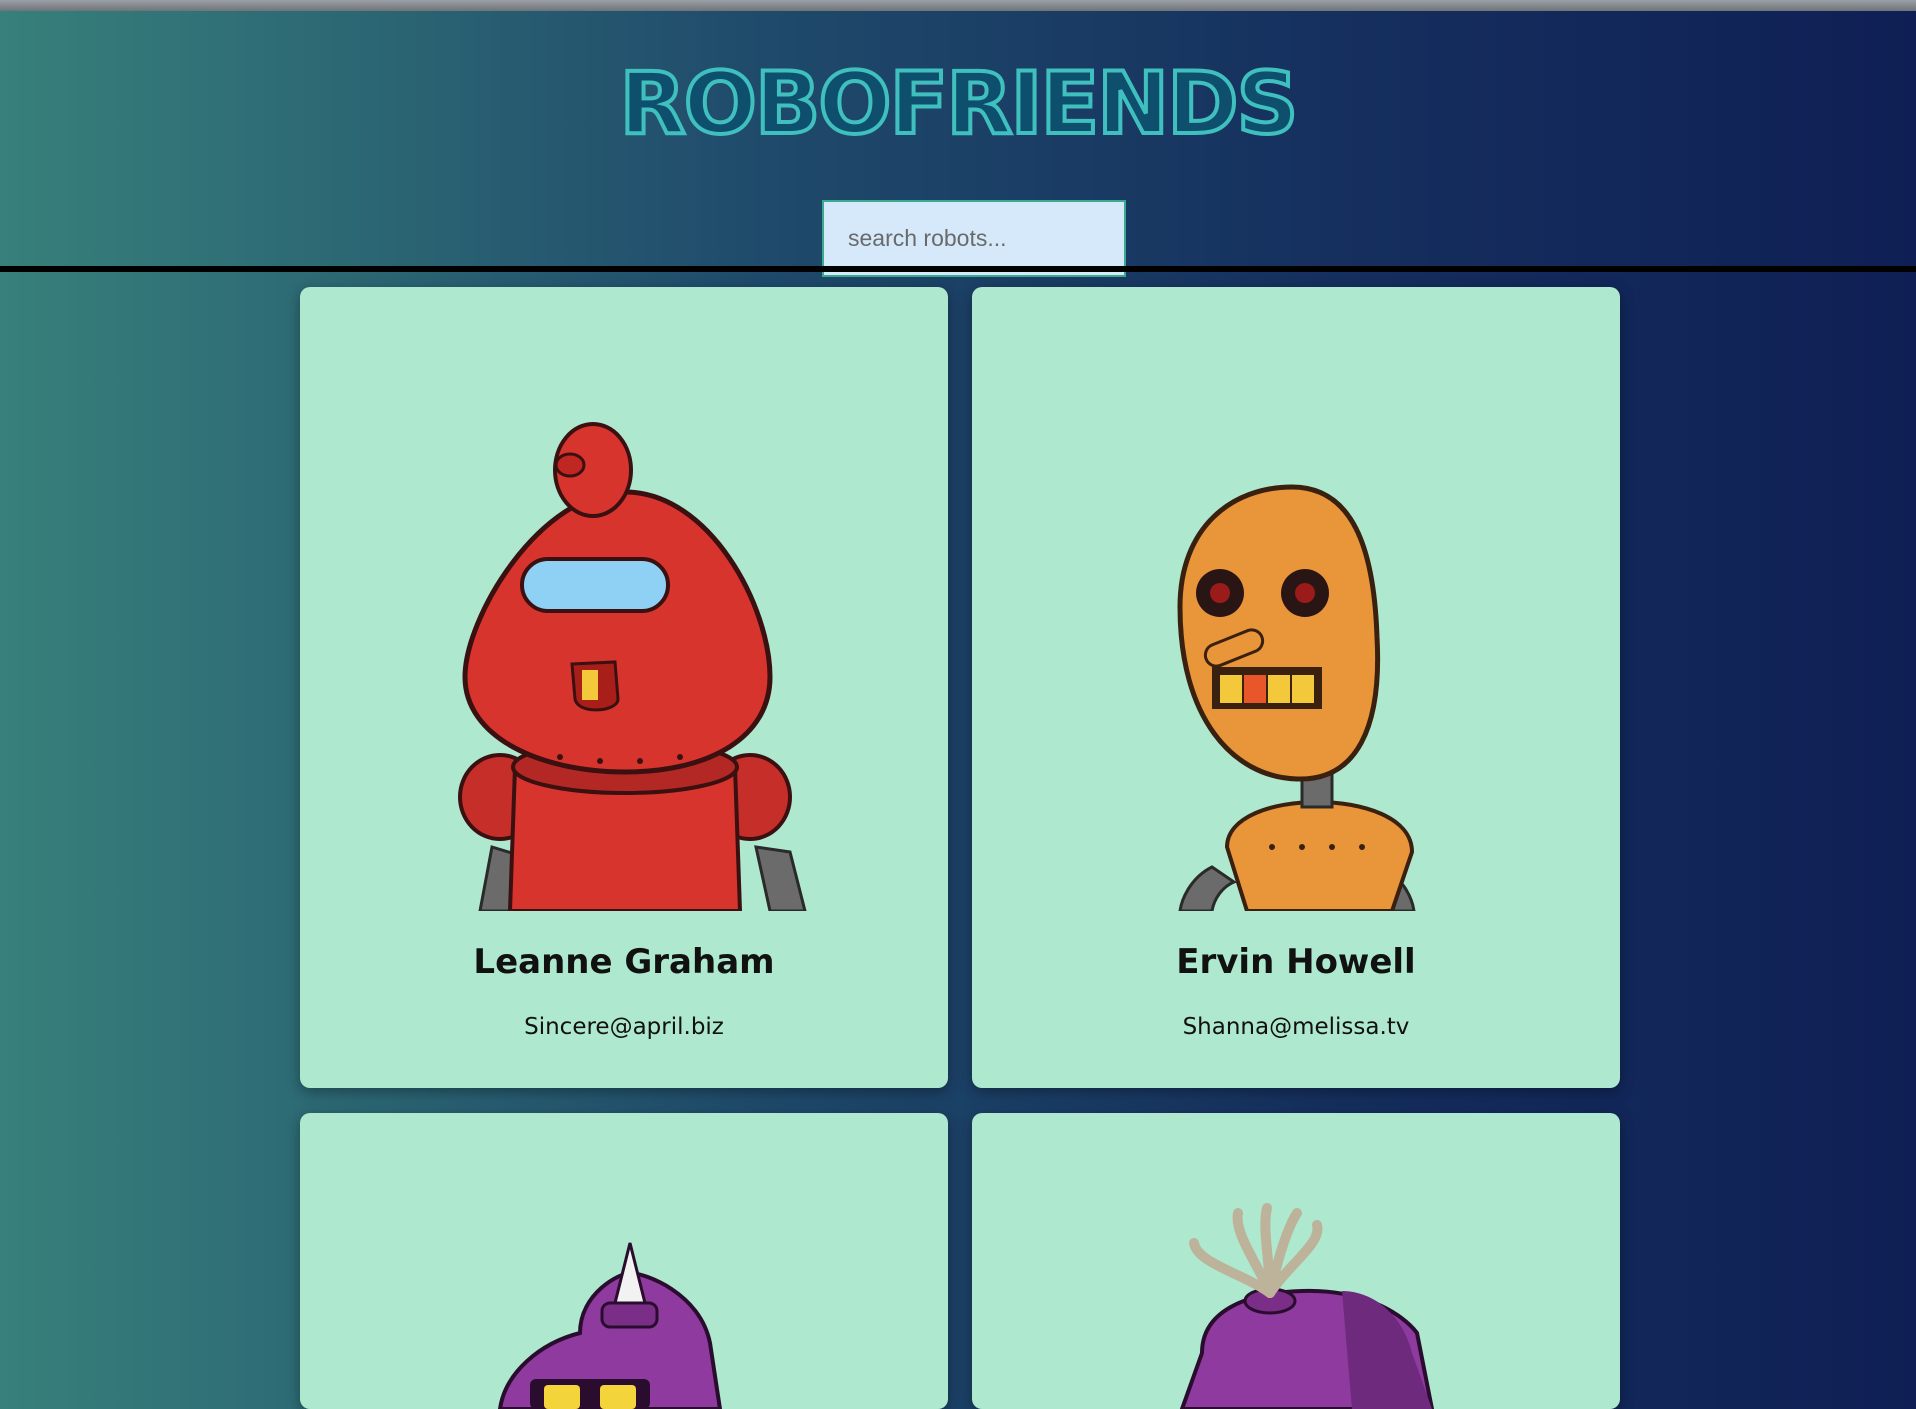 This screenshot has width=1916, height=1409. Describe the element at coordinates (624, 1027) in the screenshot. I see `robot-email: Sincere@april.biz` at that location.